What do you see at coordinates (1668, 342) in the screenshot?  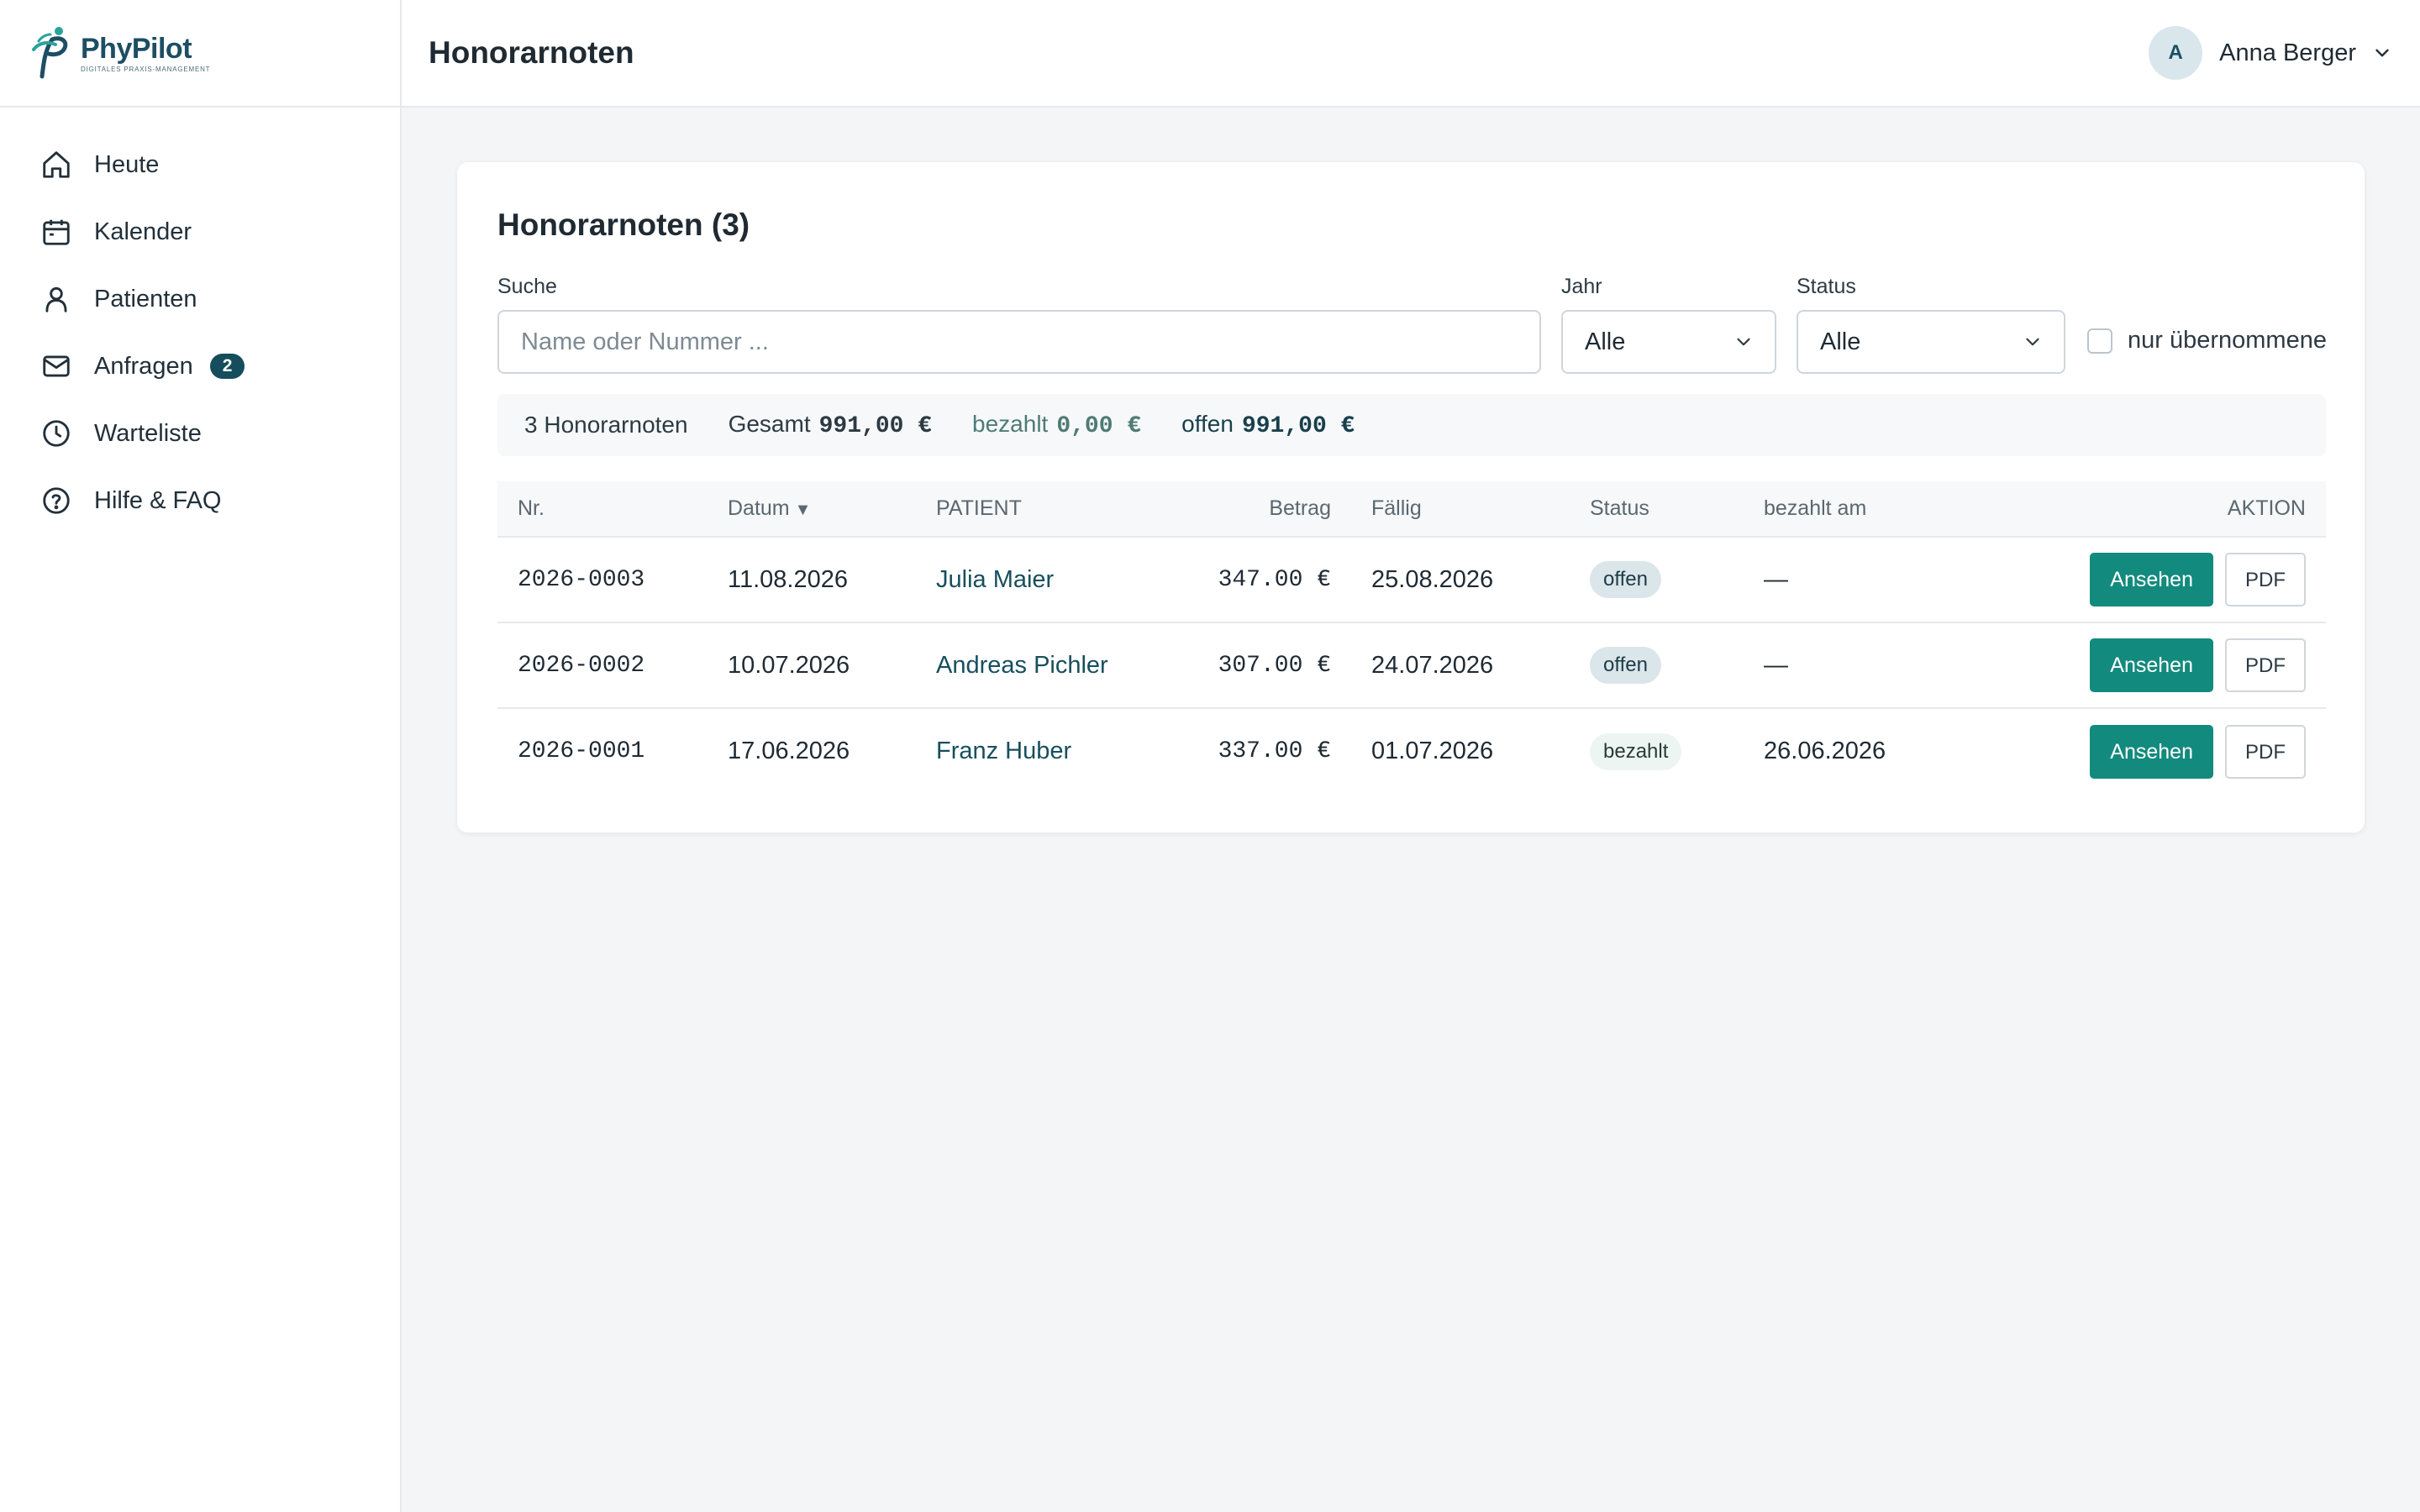 I see `year-select: Alle` at bounding box center [1668, 342].